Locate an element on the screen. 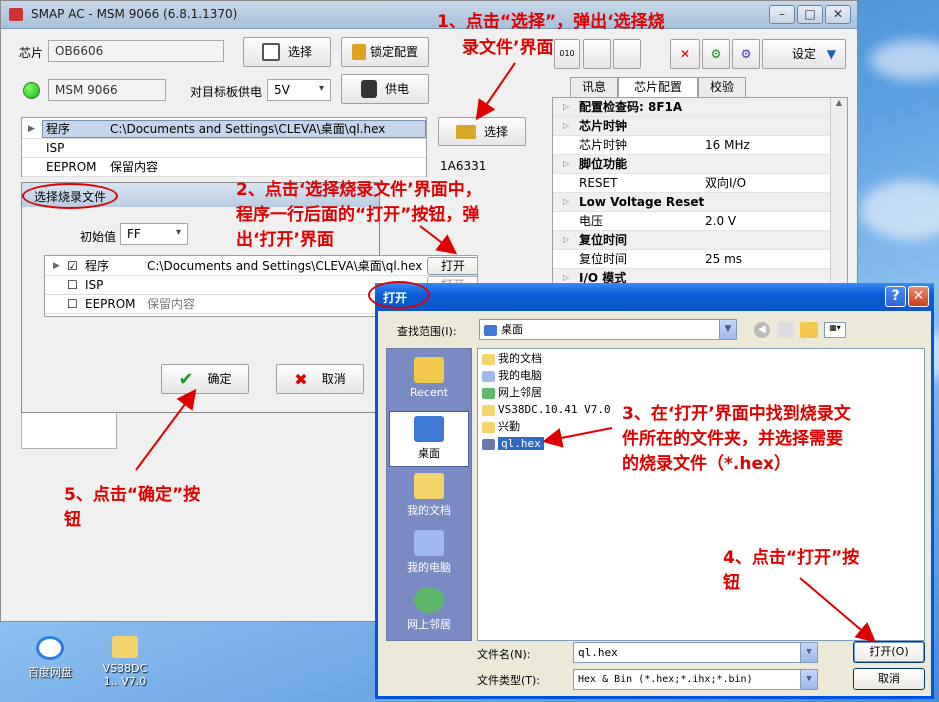 This screenshot has width=939, height=702. arrow-step1 is located at coordinates (495, 91).